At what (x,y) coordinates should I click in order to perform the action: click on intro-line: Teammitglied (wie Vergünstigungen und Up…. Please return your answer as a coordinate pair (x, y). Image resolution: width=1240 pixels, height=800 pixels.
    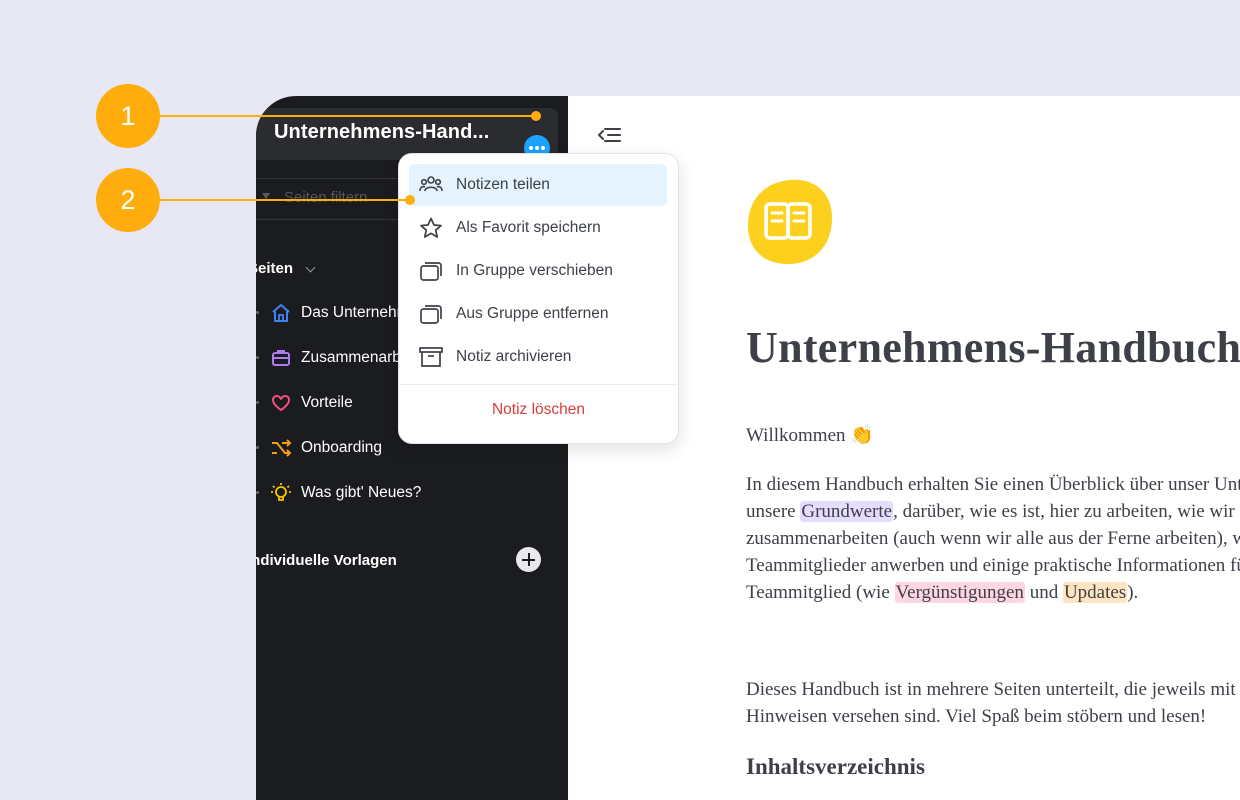
    Looking at the image, I should click on (993, 592).